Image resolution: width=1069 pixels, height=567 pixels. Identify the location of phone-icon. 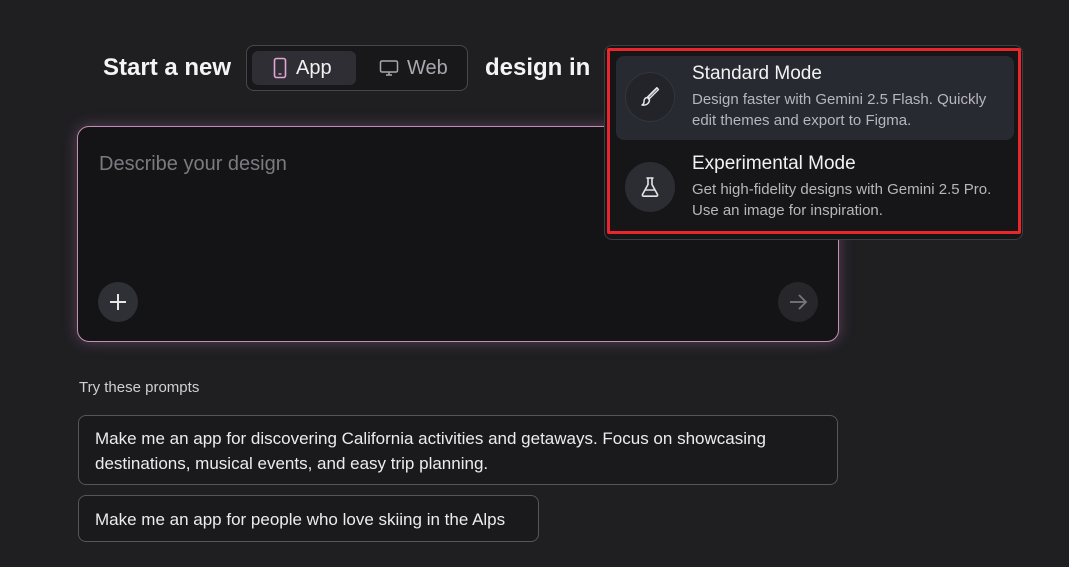
(280, 68).